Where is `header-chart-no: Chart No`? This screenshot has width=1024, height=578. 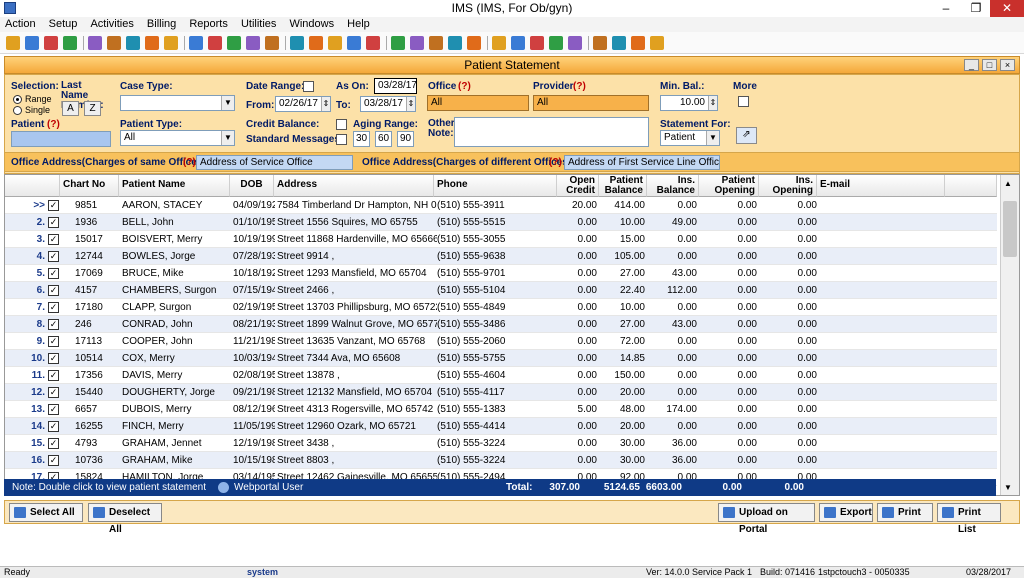 header-chart-no: Chart No is located at coordinates (89, 186).